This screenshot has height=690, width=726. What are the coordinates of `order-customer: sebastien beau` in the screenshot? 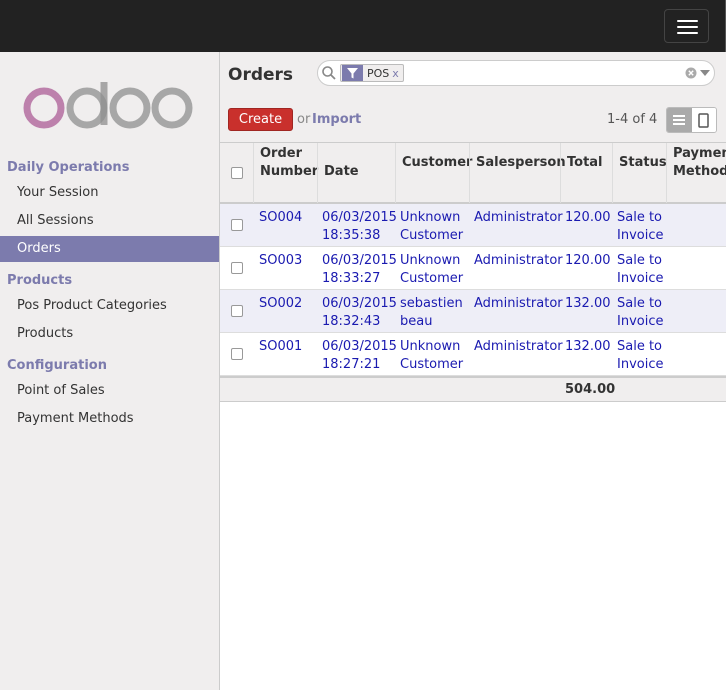 It's located at (431, 312).